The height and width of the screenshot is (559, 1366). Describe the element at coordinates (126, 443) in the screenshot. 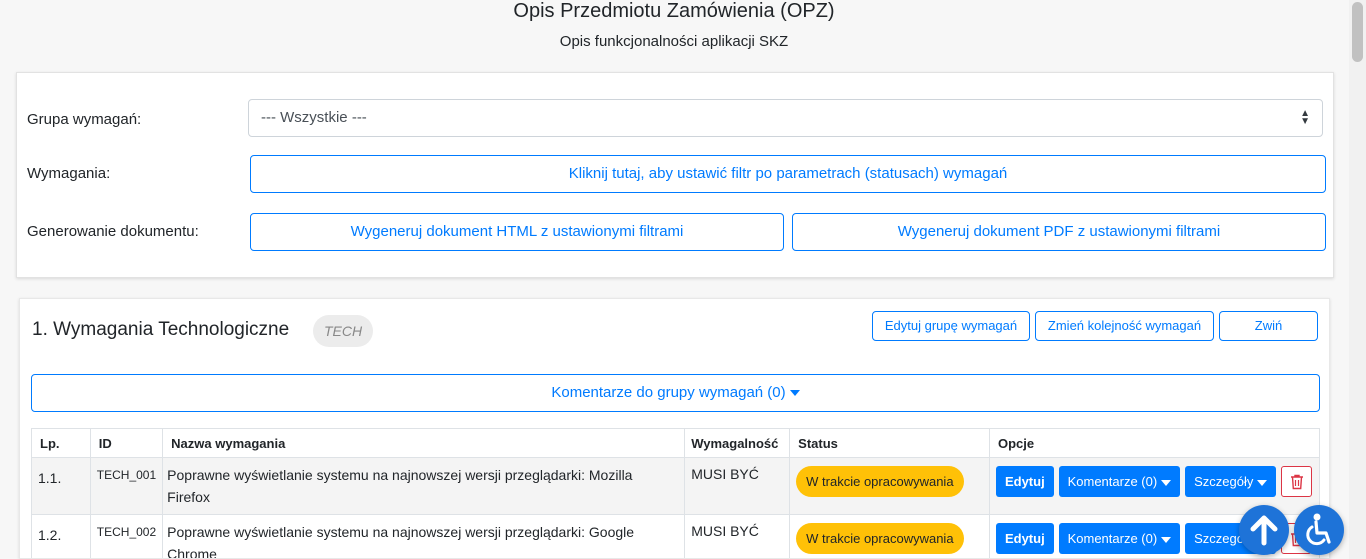

I see `column-header-id: ID` at that location.